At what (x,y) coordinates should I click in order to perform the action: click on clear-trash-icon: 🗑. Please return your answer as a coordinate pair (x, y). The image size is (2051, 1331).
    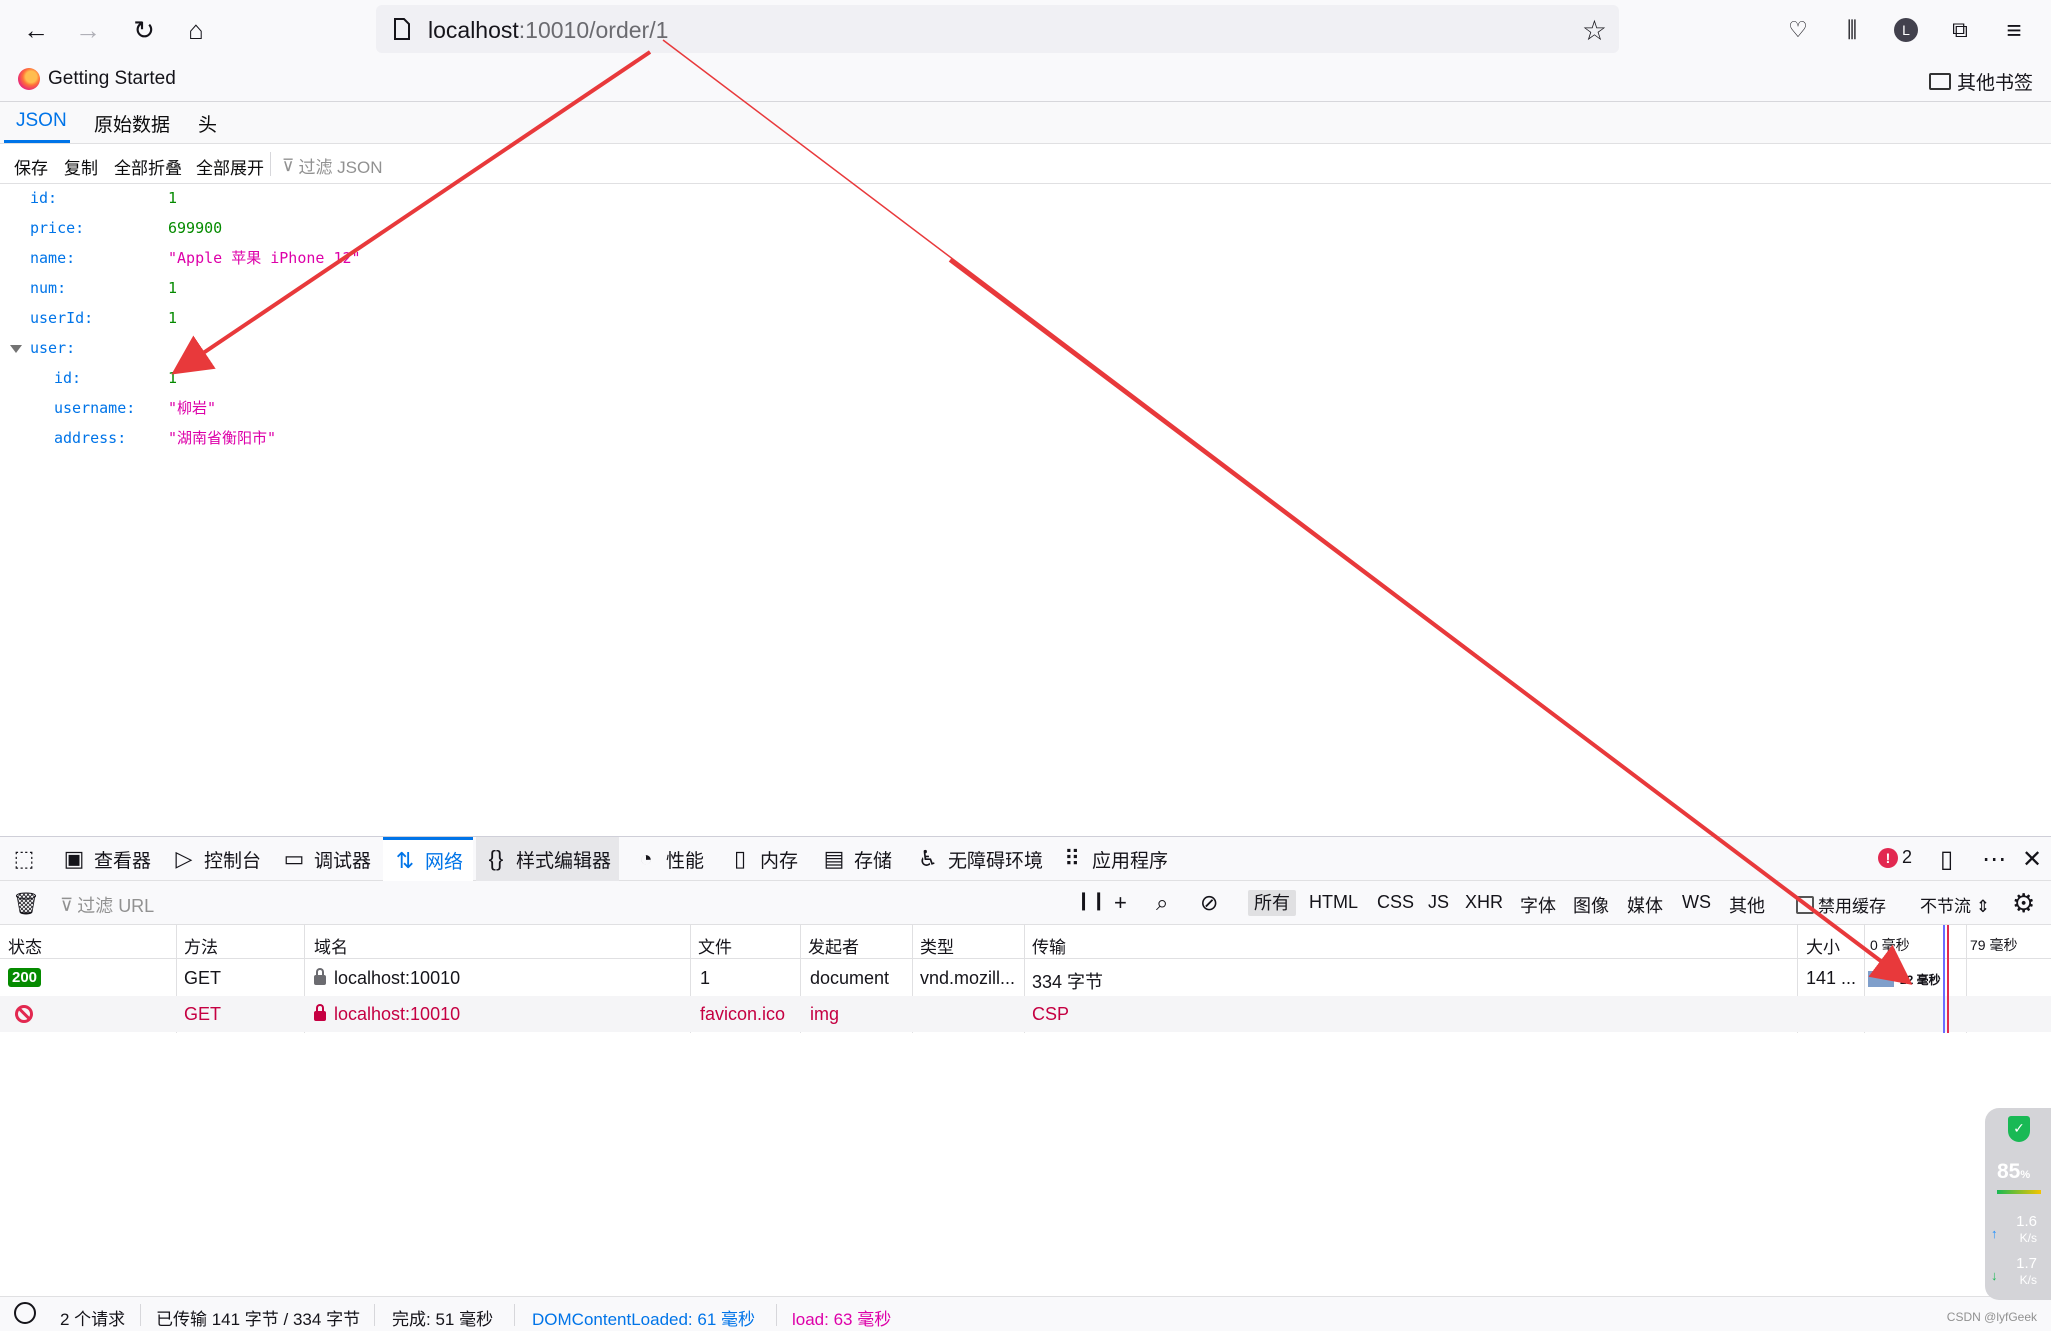
    Looking at the image, I should click on (26, 904).